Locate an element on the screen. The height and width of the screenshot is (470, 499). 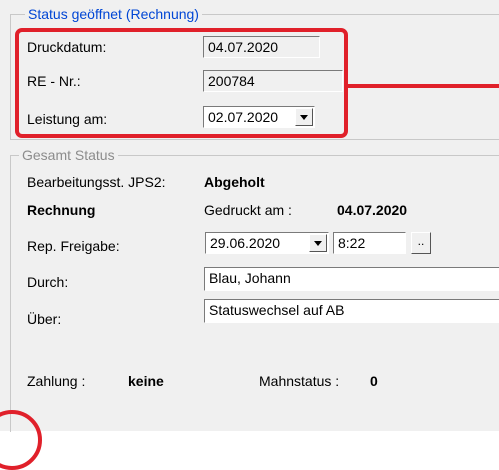
freigabe-ellipsis-button: .. is located at coordinates (421, 243).